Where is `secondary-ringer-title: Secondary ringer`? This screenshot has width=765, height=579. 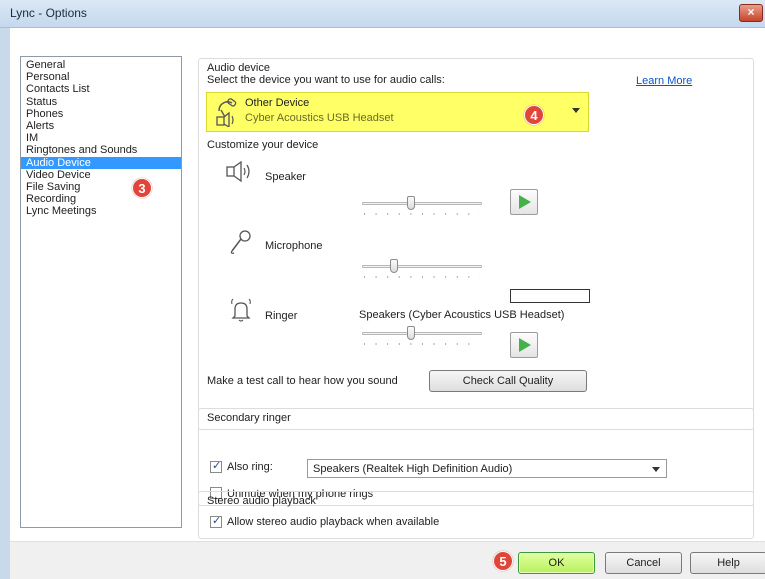
secondary-ringer-title: Secondary ringer is located at coordinates (249, 418).